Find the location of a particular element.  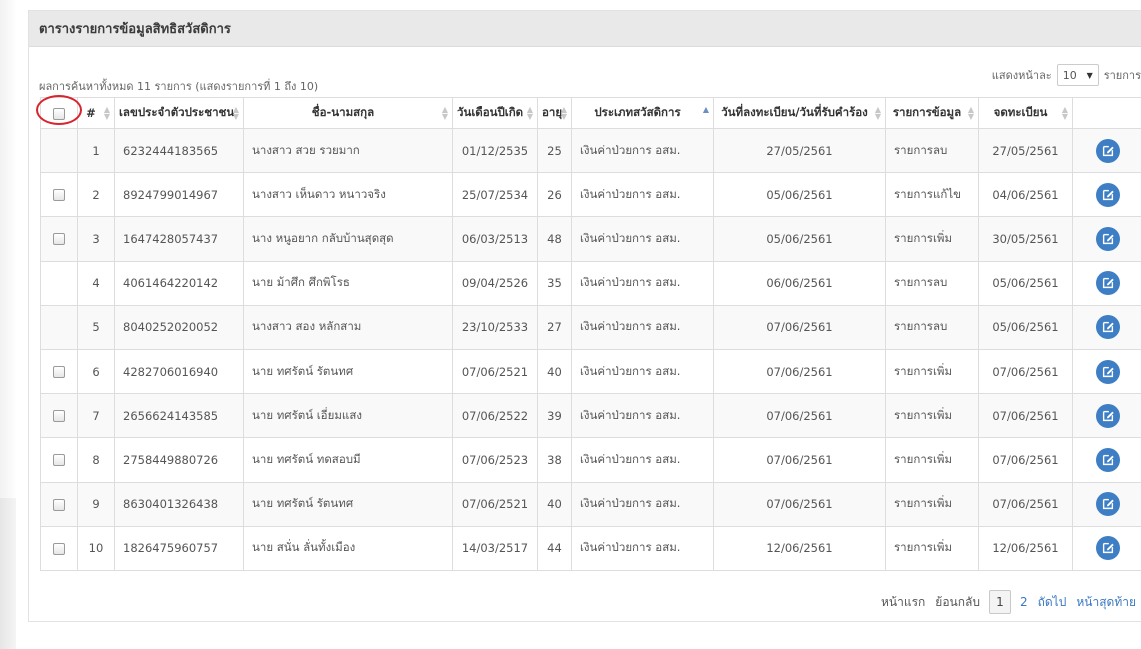

cell-birth: 14/03/2517 is located at coordinates (495, 548).